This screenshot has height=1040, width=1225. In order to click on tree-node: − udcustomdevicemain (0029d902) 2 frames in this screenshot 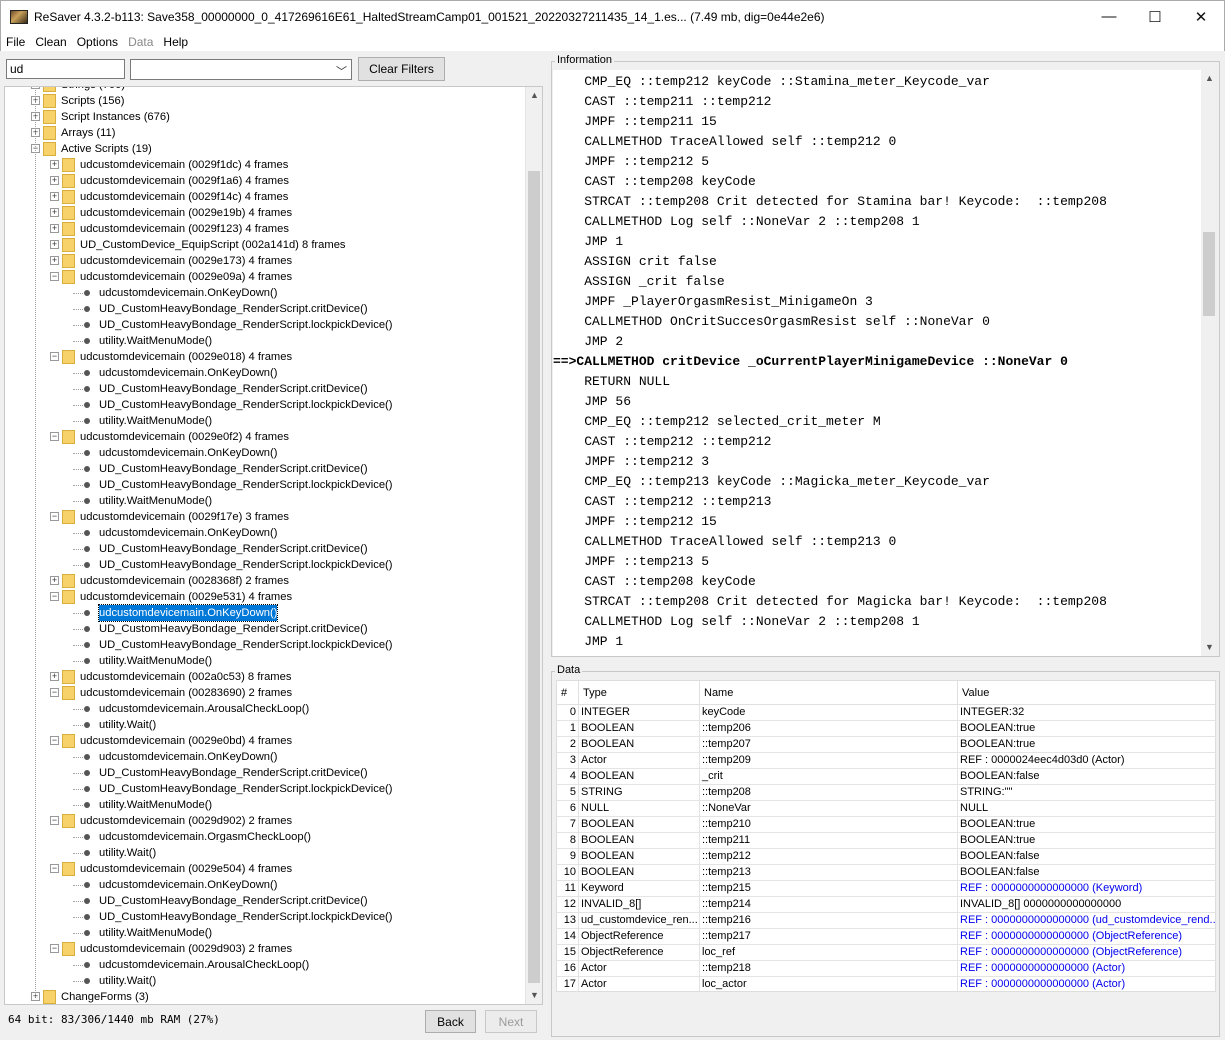, I will do `click(265, 821)`.